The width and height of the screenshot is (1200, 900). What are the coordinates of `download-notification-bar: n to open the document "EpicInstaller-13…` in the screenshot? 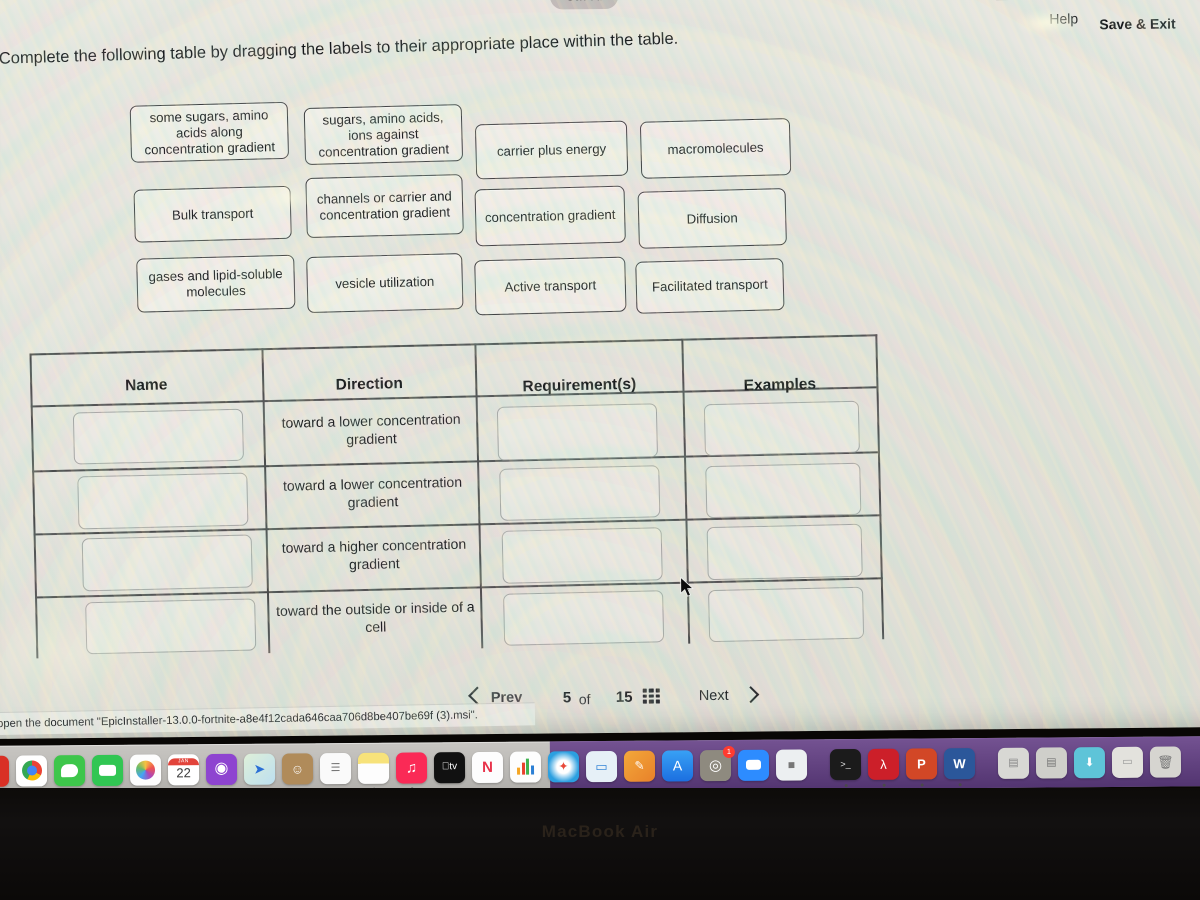 It's located at (268, 719).